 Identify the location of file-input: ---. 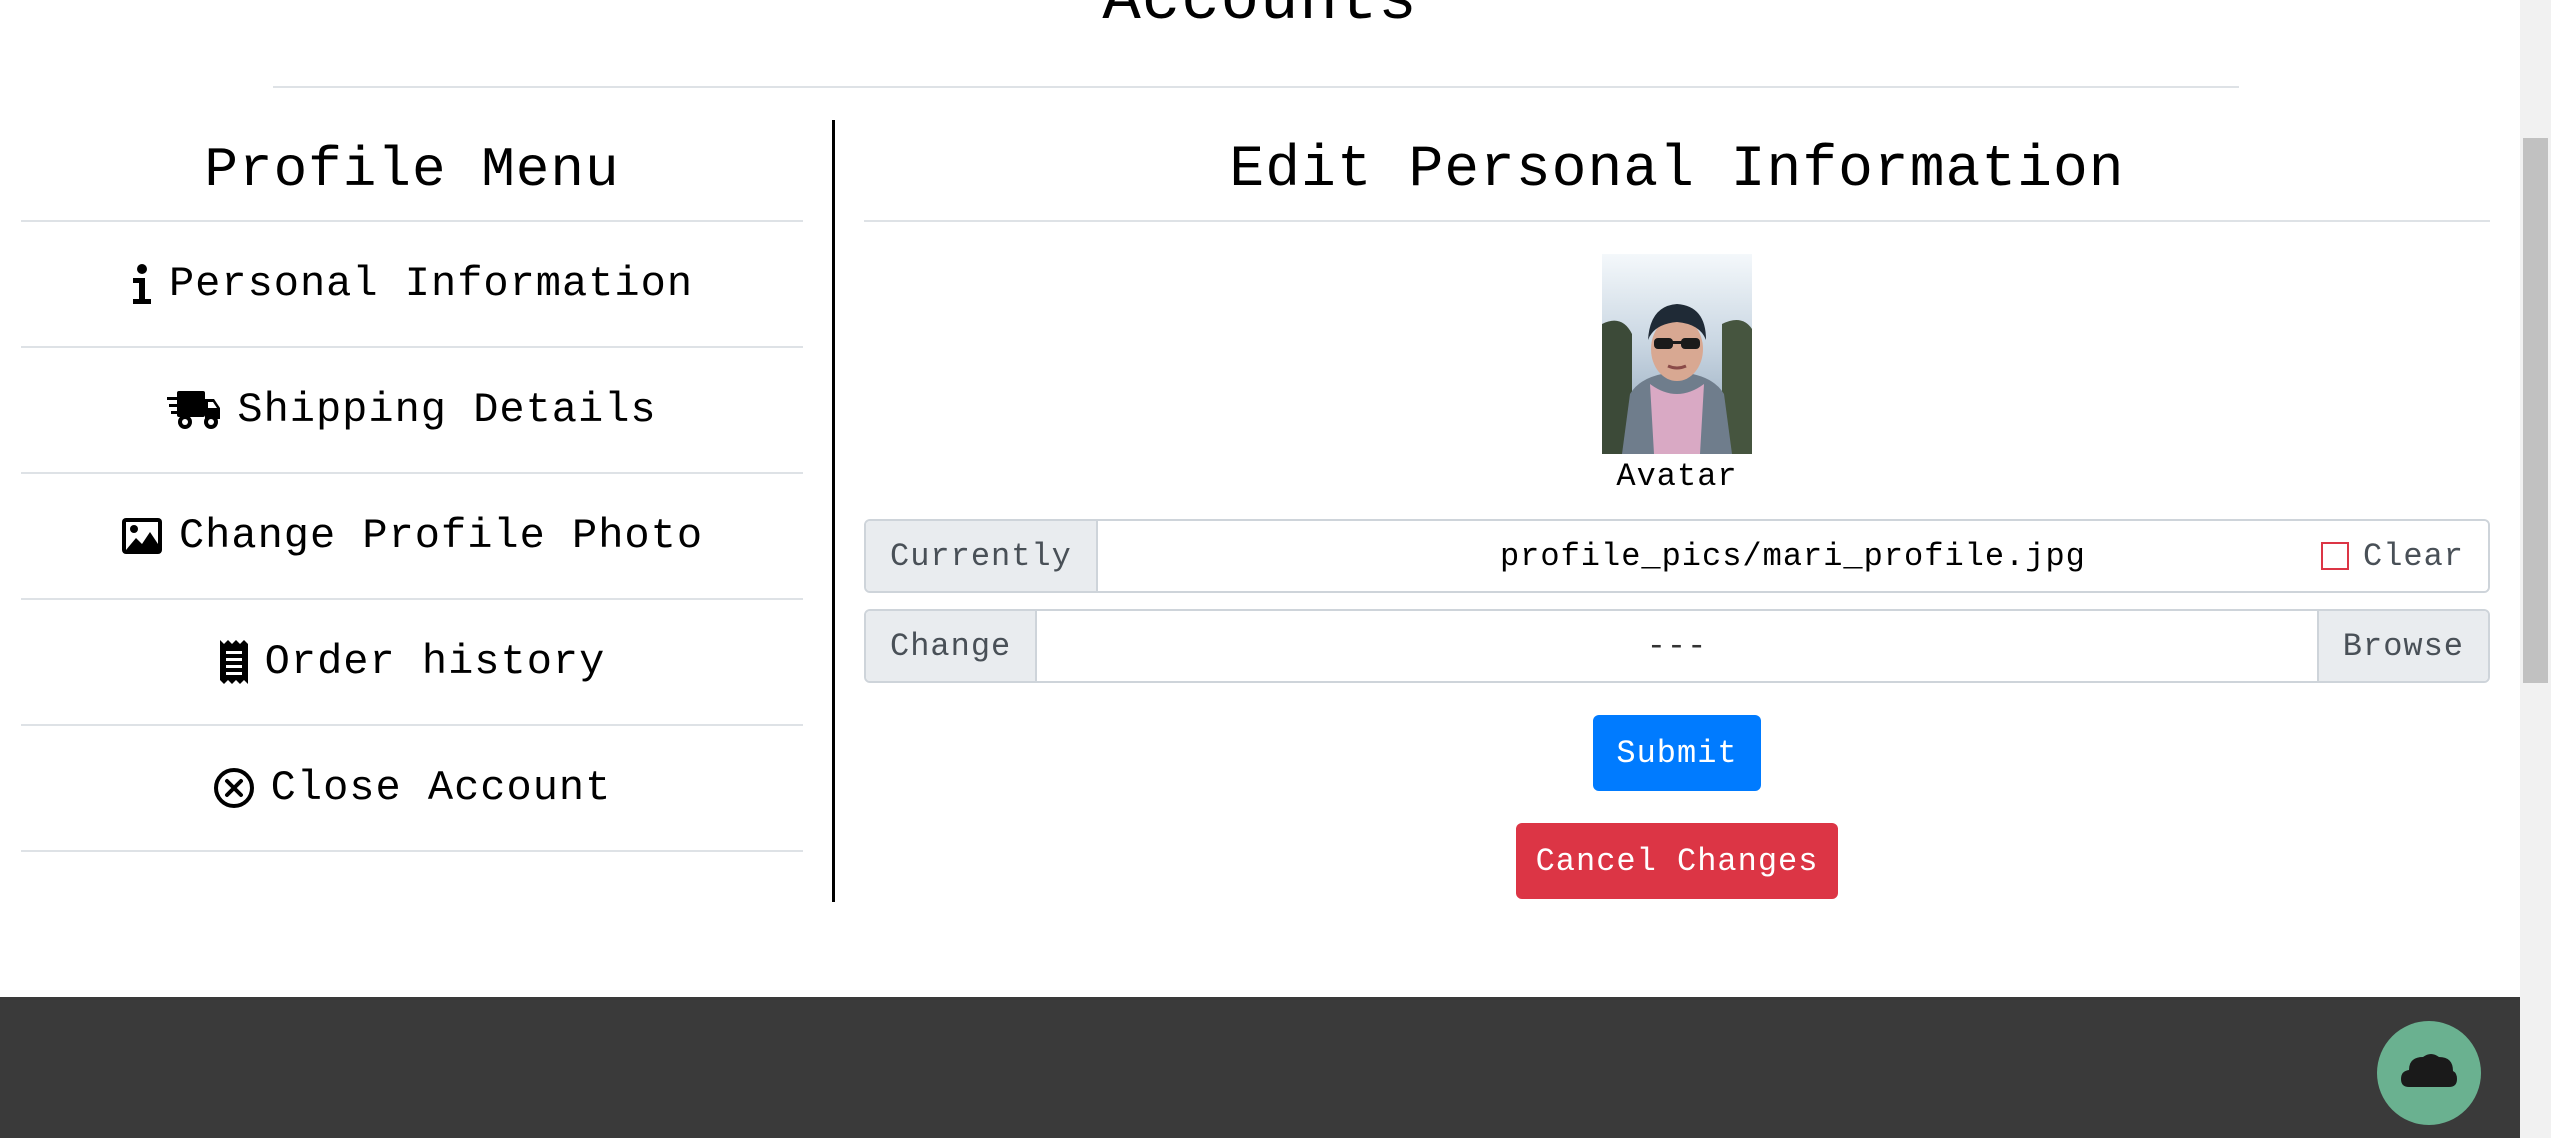
(1677, 646).